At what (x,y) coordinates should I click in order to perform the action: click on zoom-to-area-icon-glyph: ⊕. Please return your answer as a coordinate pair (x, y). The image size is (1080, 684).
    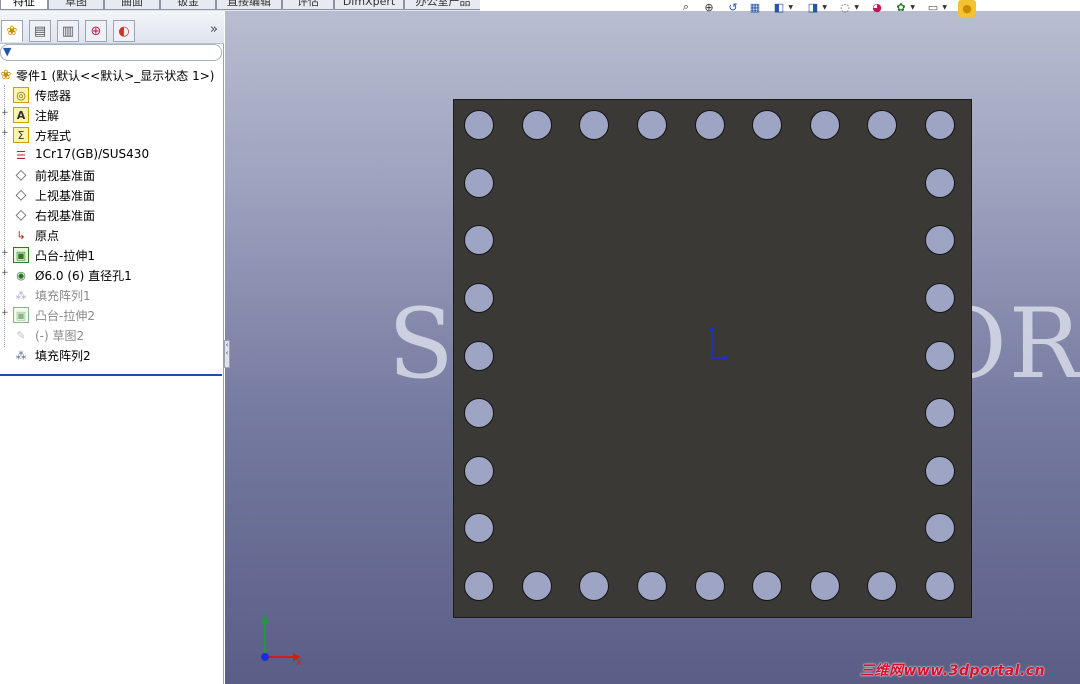
    Looking at the image, I should click on (709, 7).